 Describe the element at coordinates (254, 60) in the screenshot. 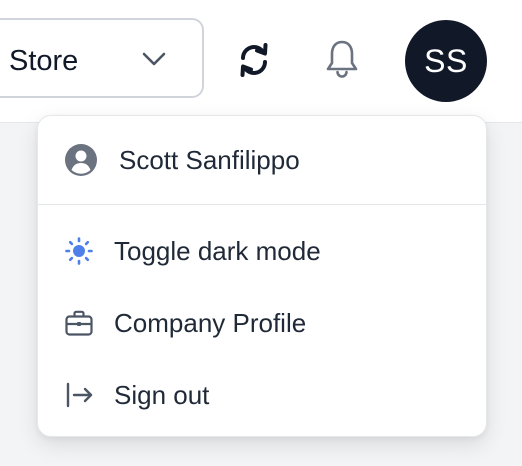

I see `sync-icon` at that location.